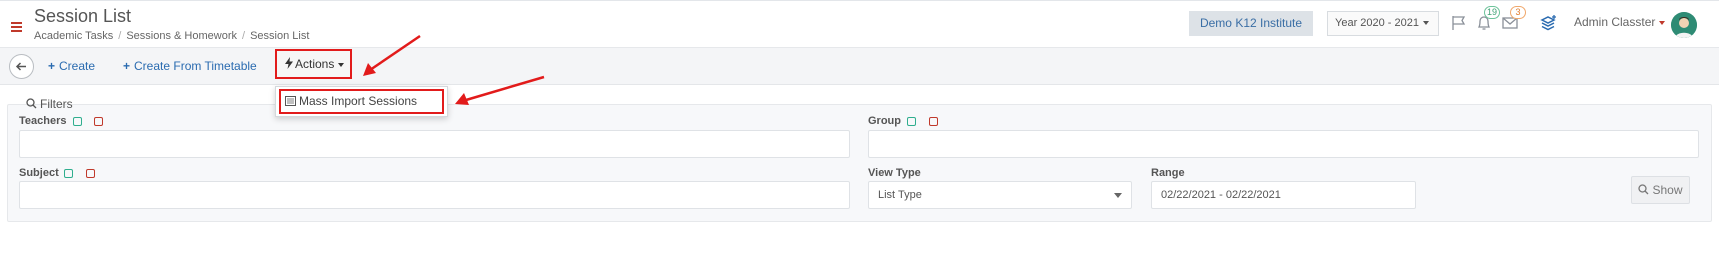 This screenshot has height=259, width=1719. I want to click on institute-button: Demo K12 Institute, so click(1251, 23).